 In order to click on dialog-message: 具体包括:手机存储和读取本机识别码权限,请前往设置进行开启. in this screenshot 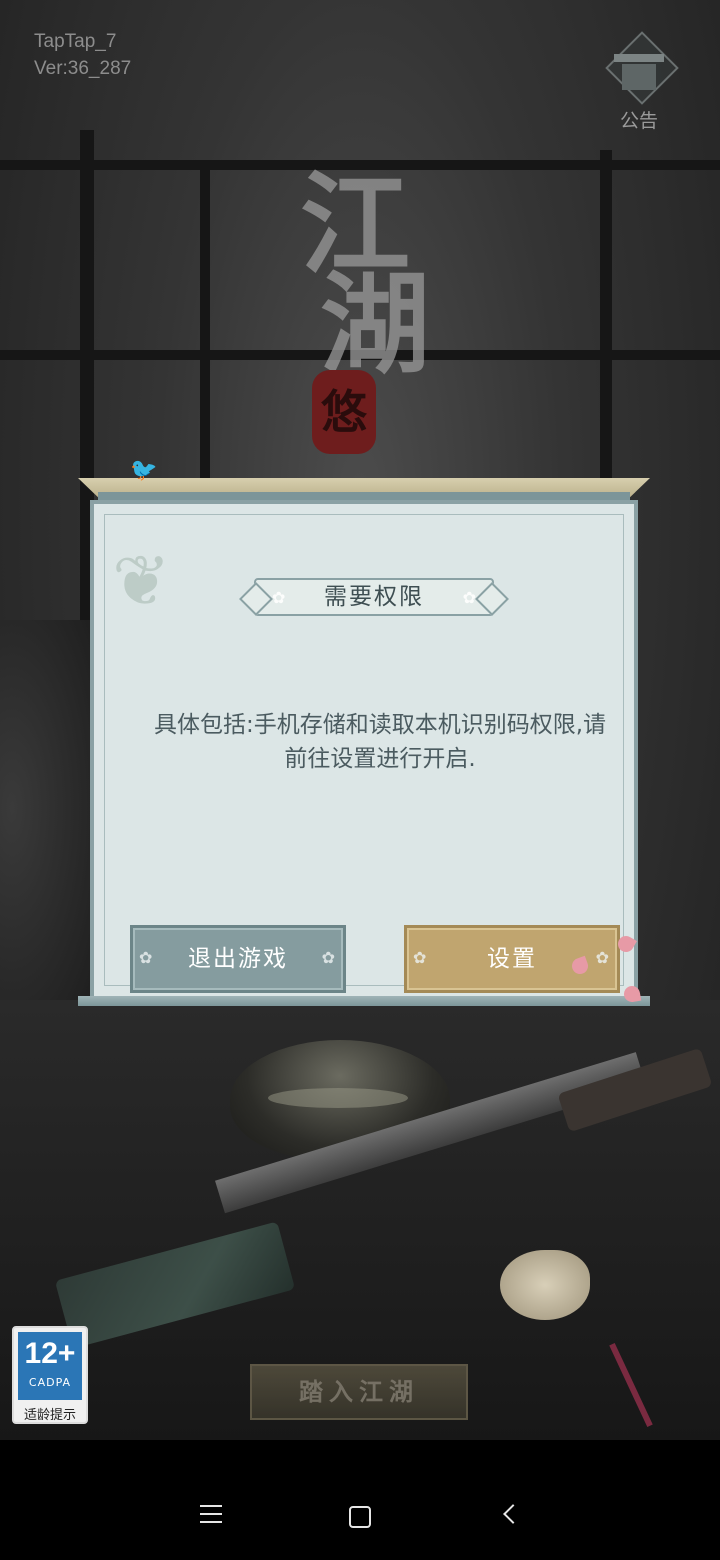, I will do `click(380, 742)`.